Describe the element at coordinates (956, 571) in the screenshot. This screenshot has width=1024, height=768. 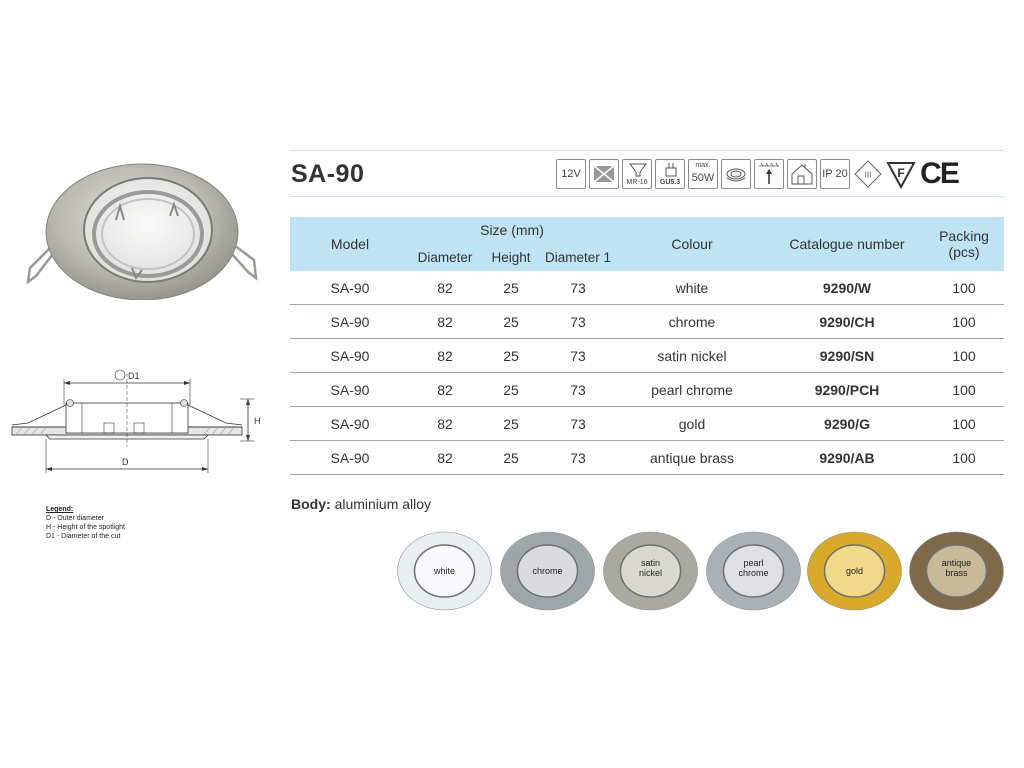
I see `swatch-antique-brass: antique brass` at that location.